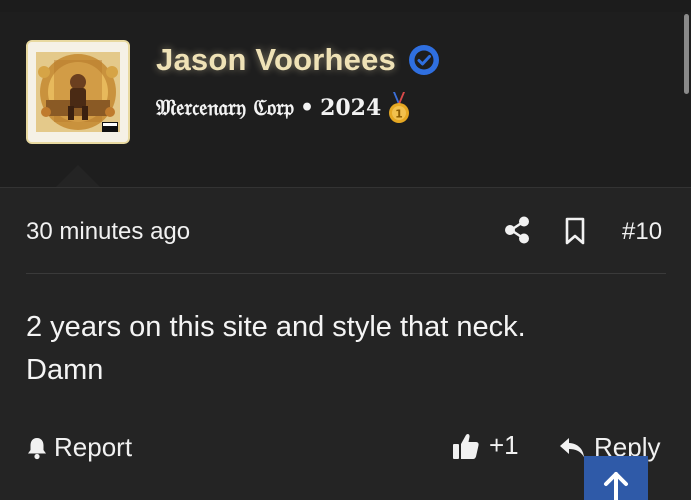  Describe the element at coordinates (572, 447) in the screenshot. I see `reply-arrow-icon` at that location.